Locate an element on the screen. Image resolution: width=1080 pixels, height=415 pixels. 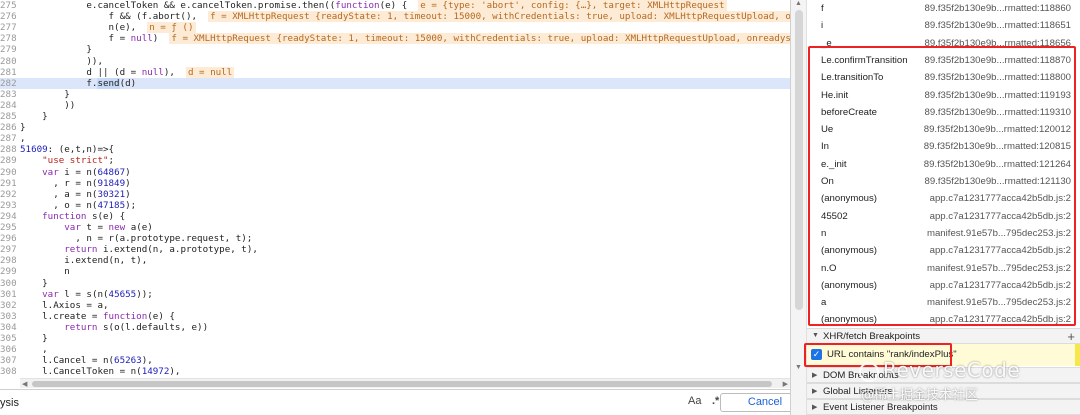
line-number: 288 is located at coordinates (8, 149).